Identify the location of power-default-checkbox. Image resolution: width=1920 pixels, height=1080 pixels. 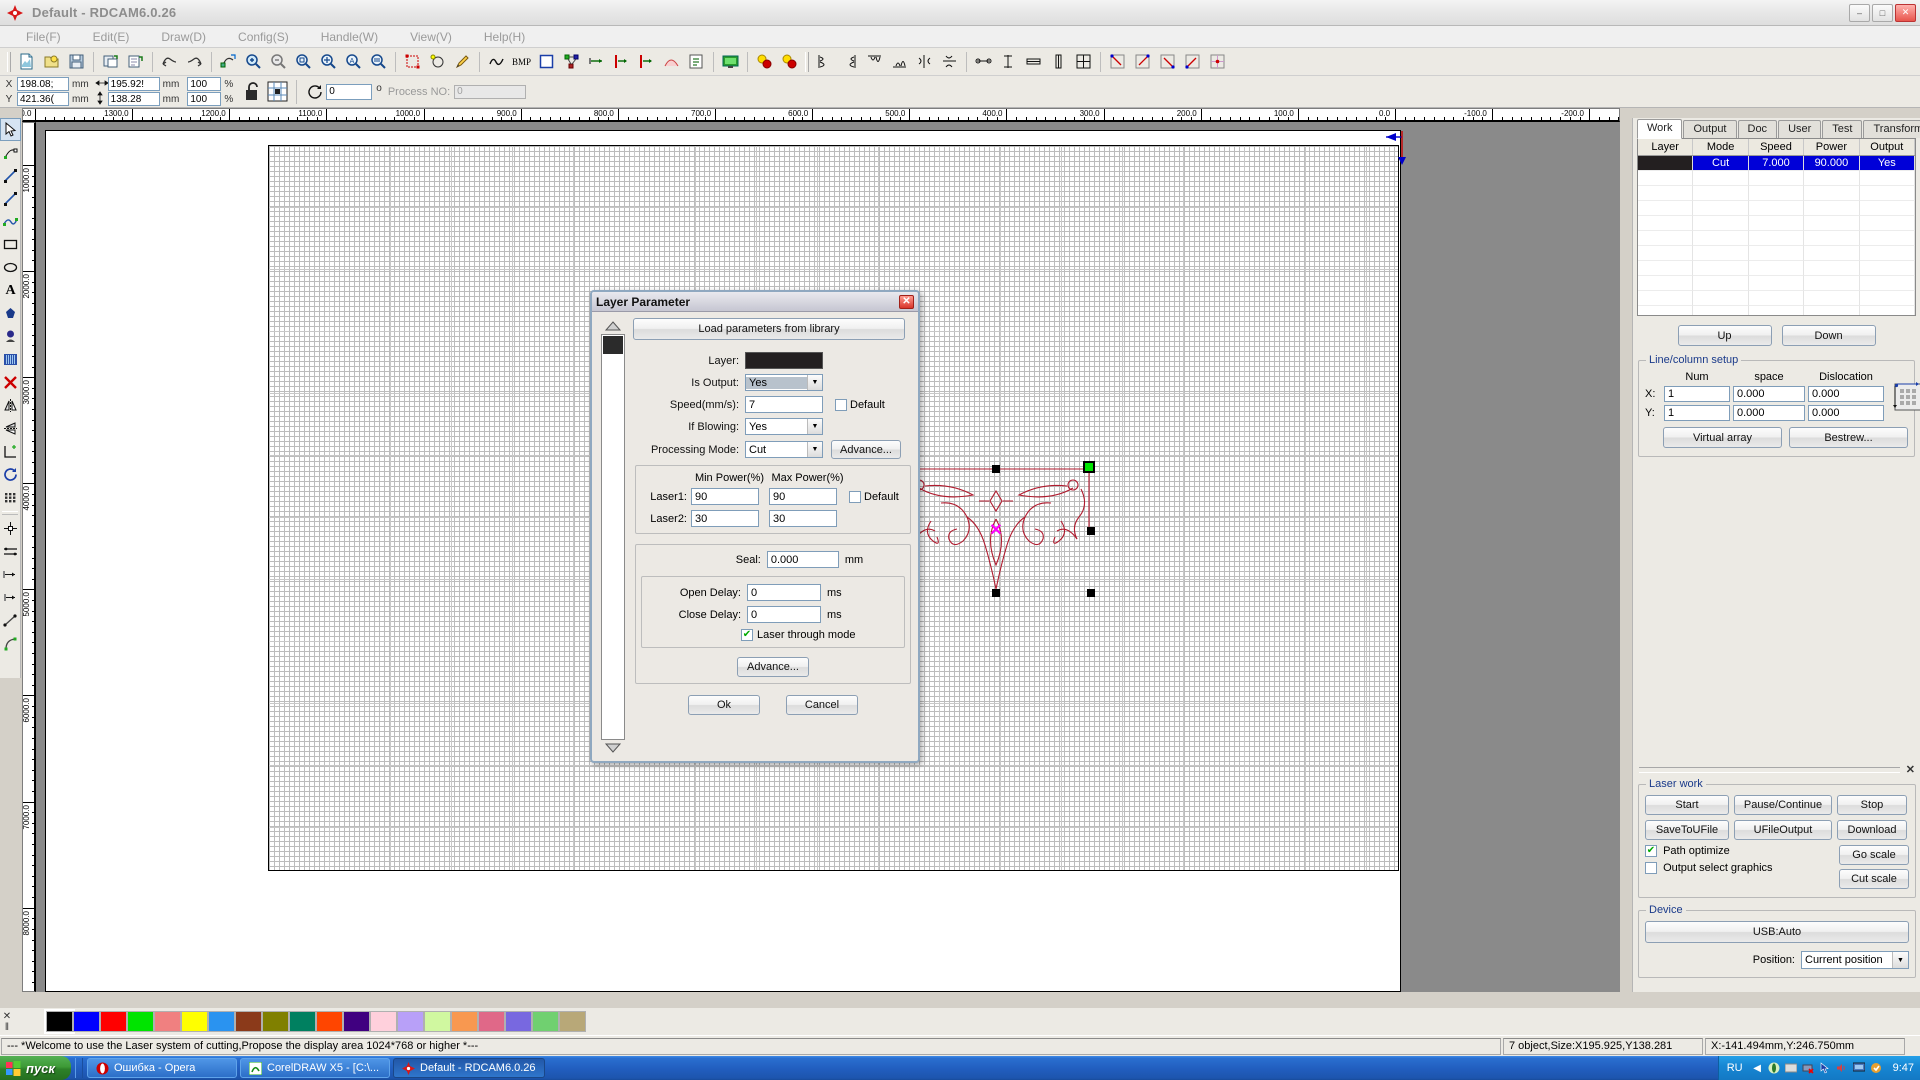
(855, 496).